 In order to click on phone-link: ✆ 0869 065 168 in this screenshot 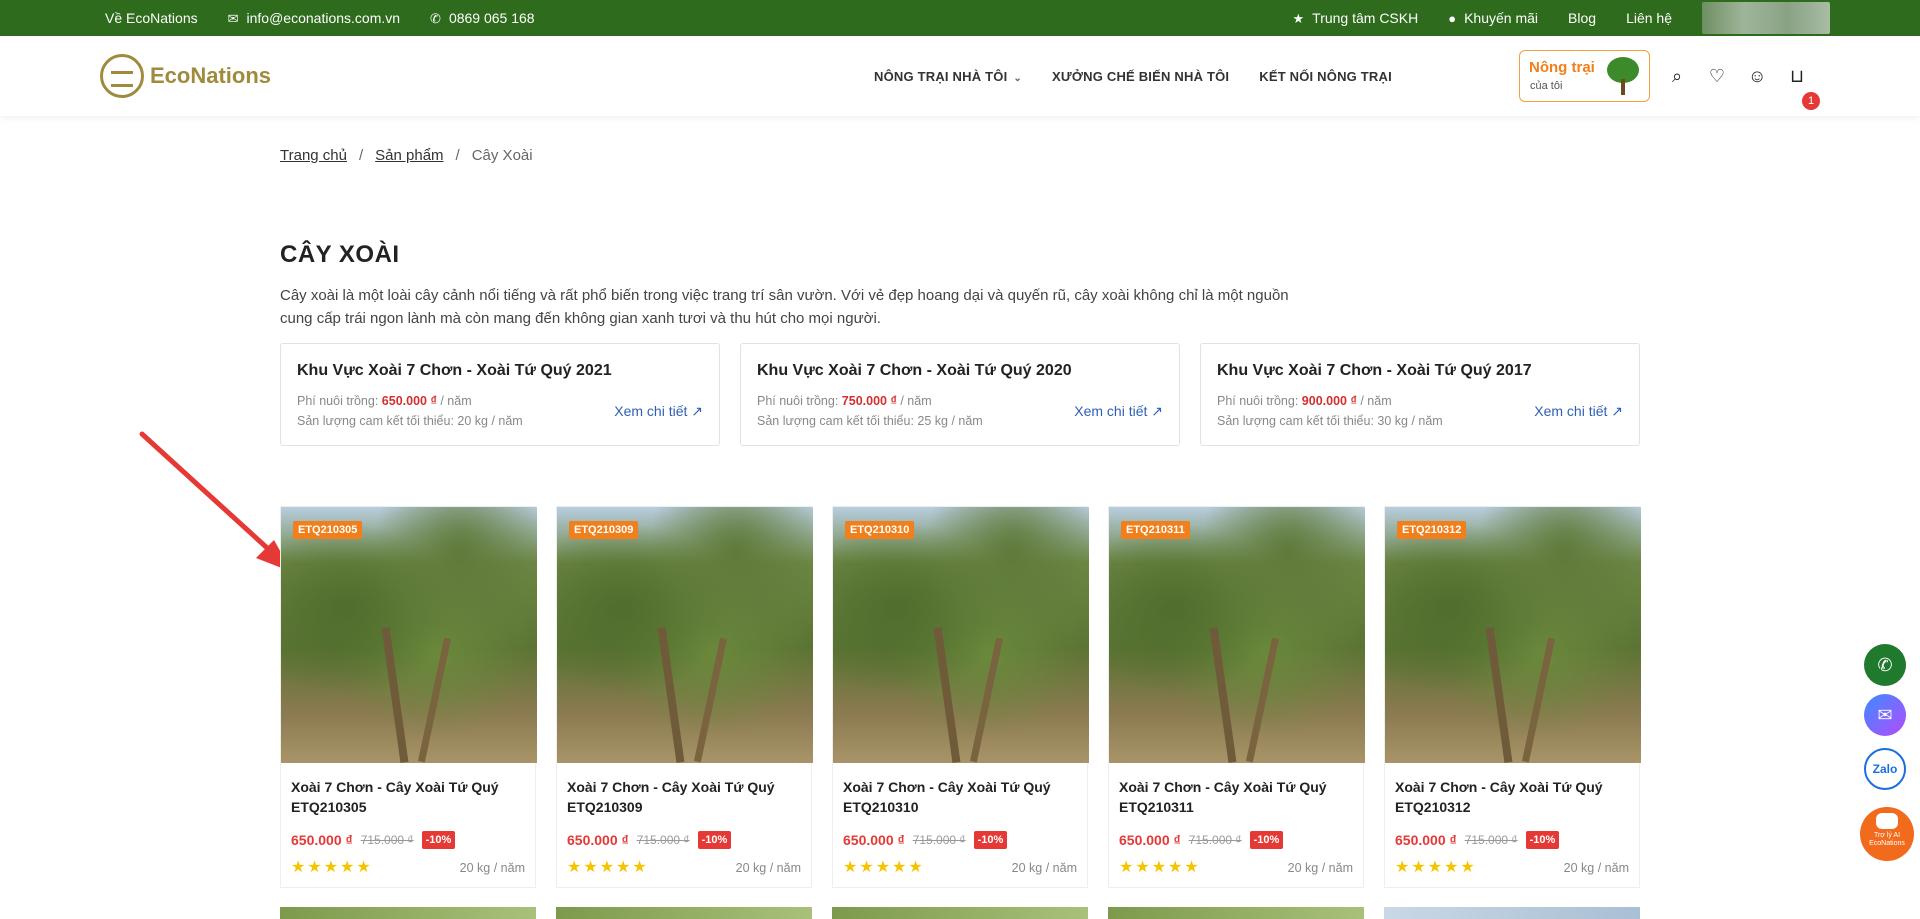, I will do `click(482, 18)`.